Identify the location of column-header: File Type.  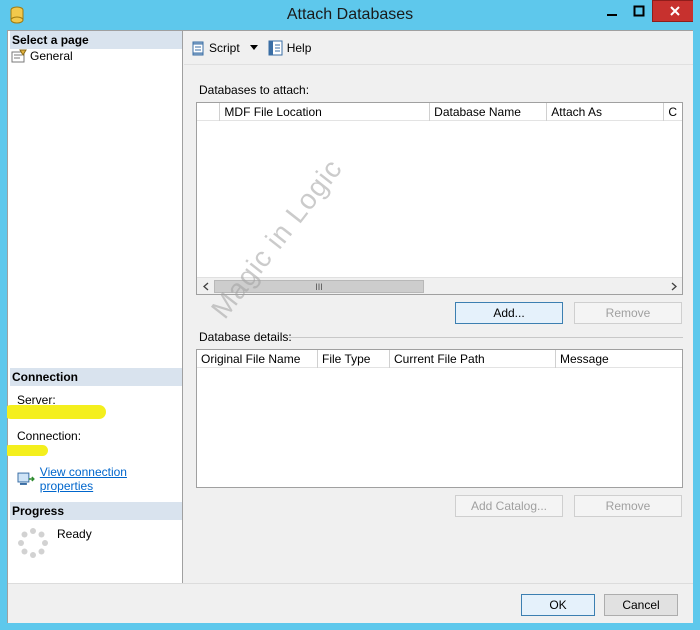
(354, 359).